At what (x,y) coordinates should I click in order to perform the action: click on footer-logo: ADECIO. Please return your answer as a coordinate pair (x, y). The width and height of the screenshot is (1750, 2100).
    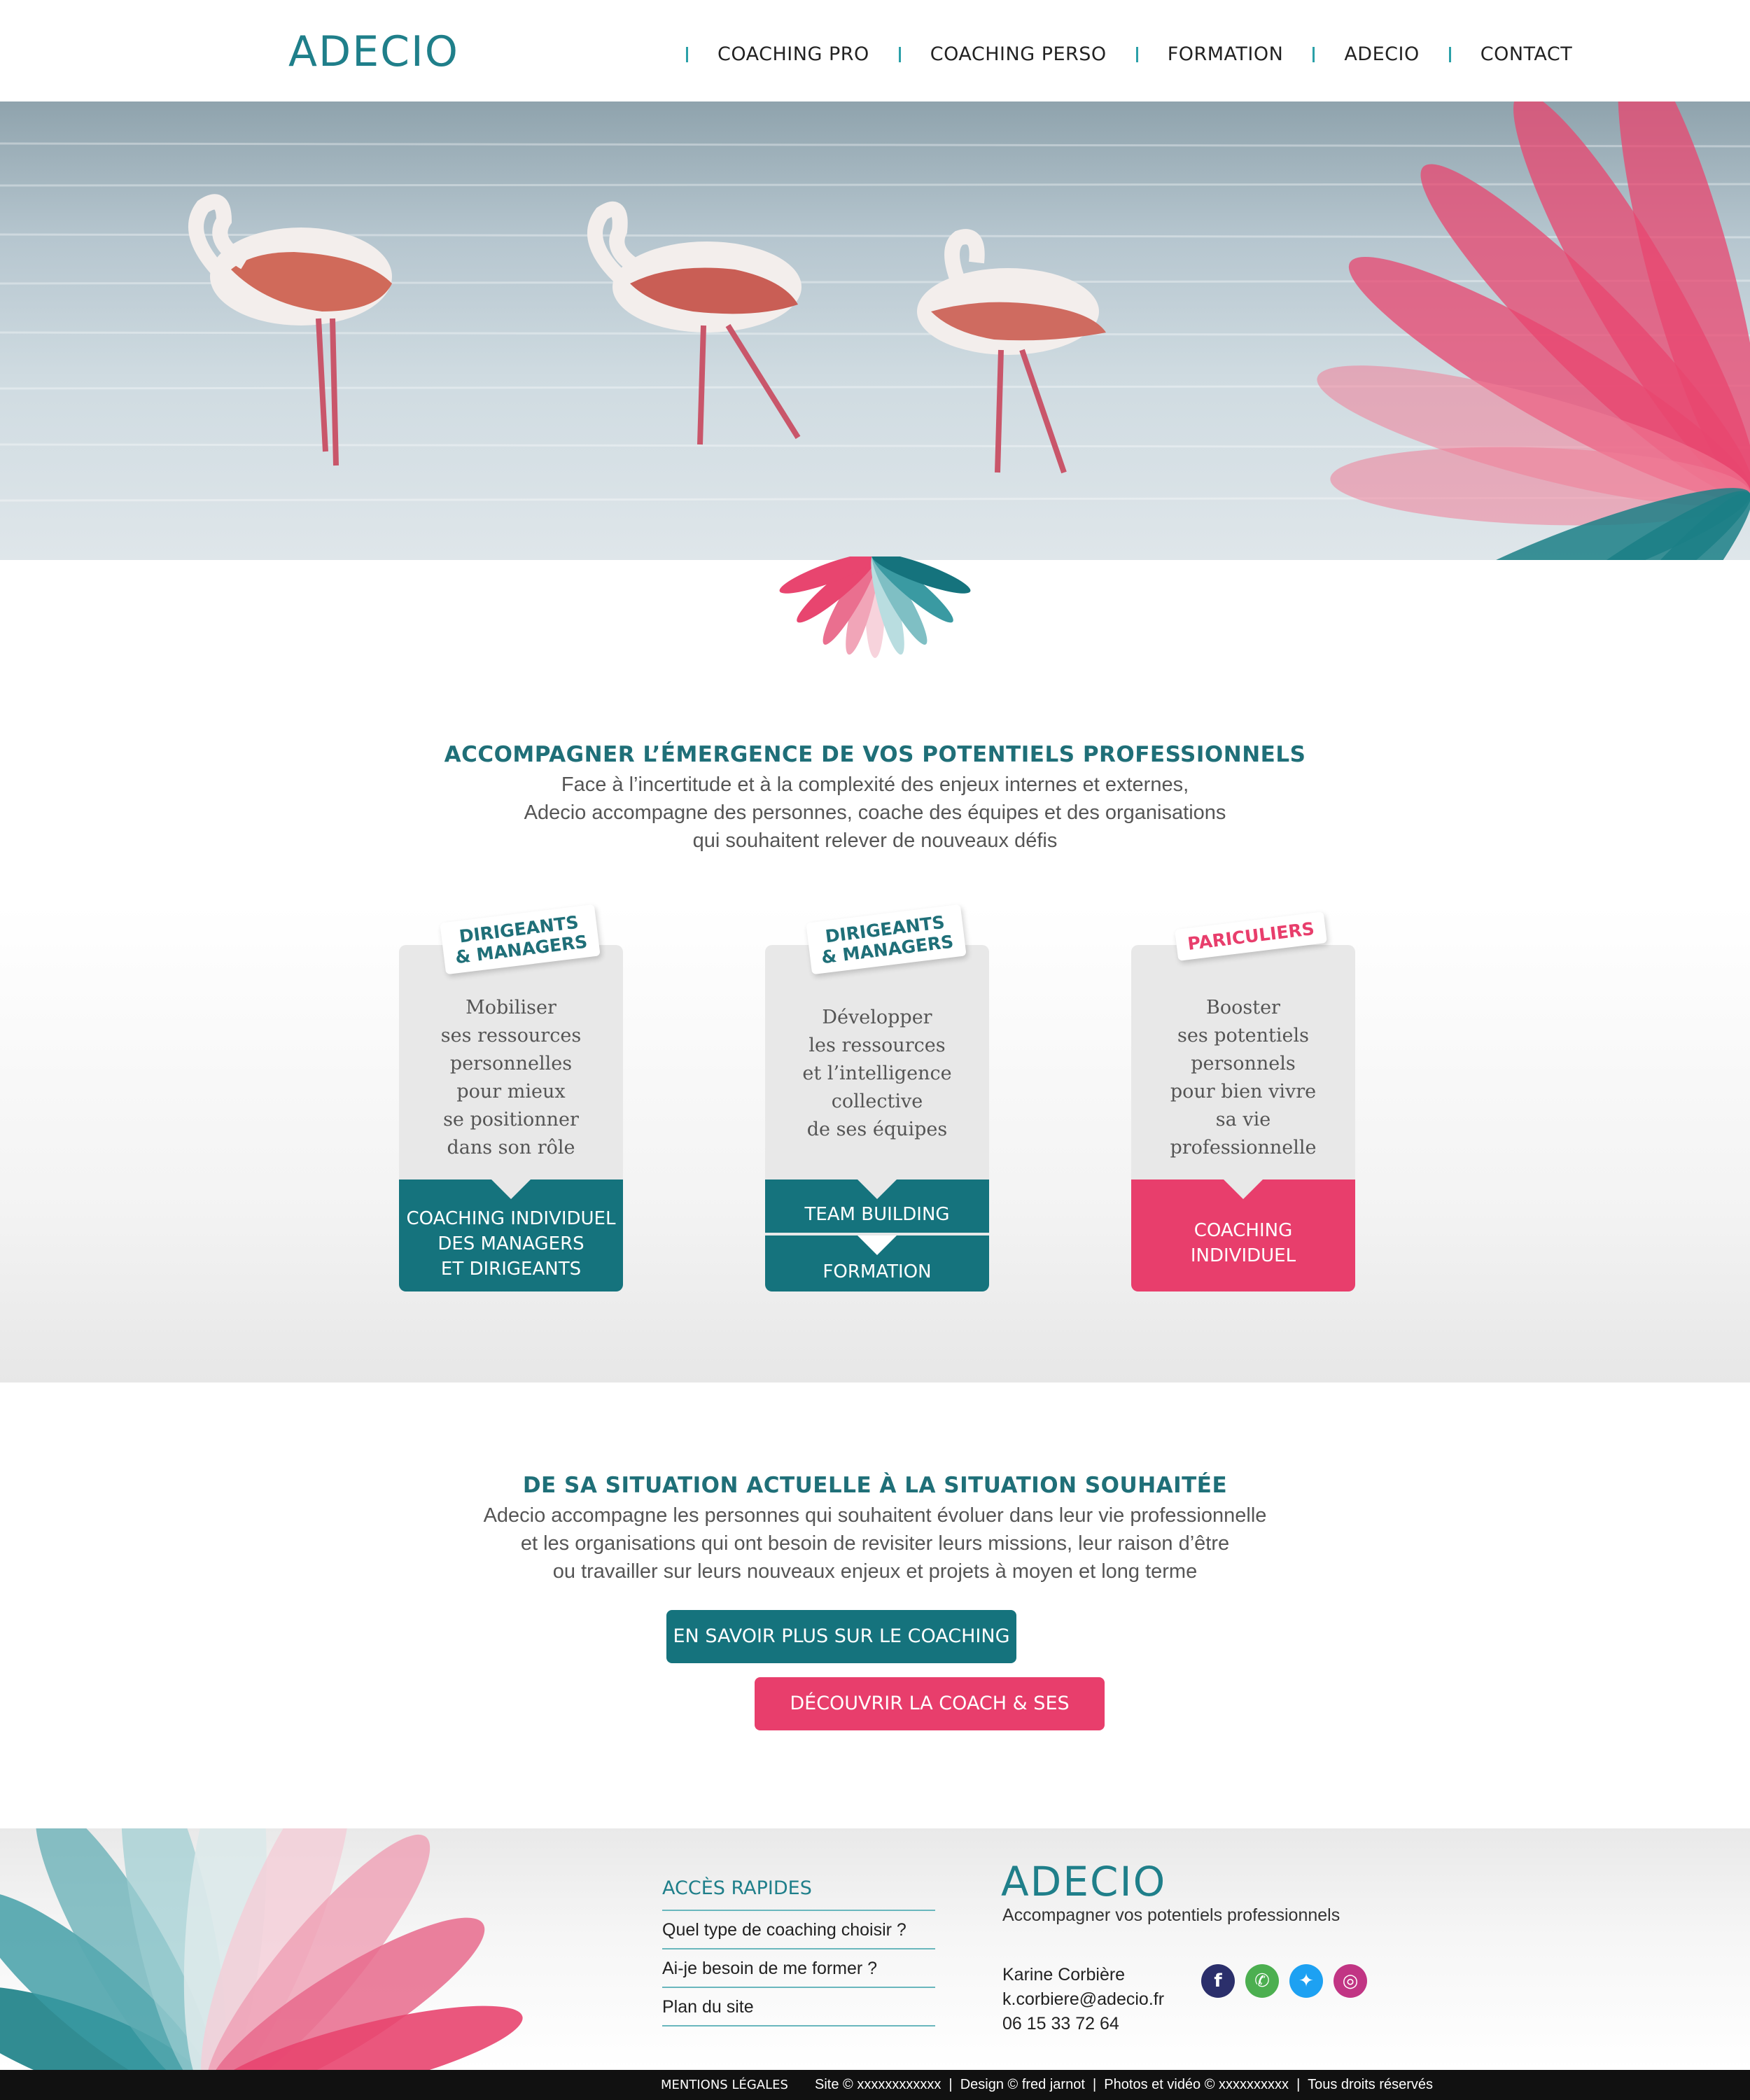
    Looking at the image, I should click on (1083, 1881).